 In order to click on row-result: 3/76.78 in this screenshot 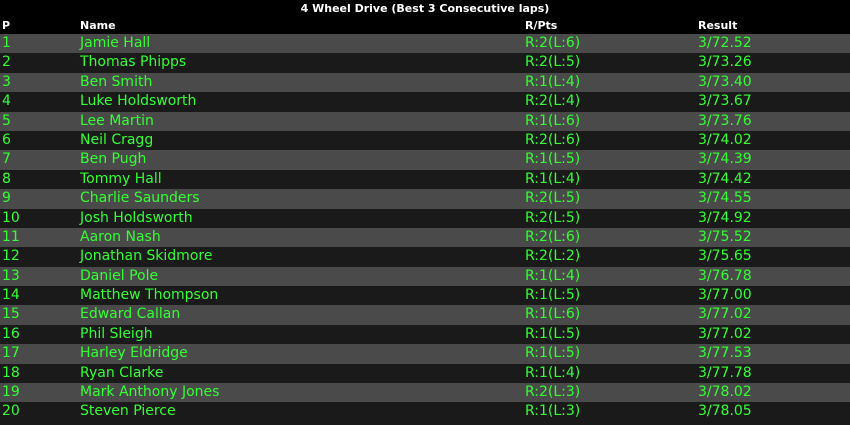, I will do `click(725, 275)`.